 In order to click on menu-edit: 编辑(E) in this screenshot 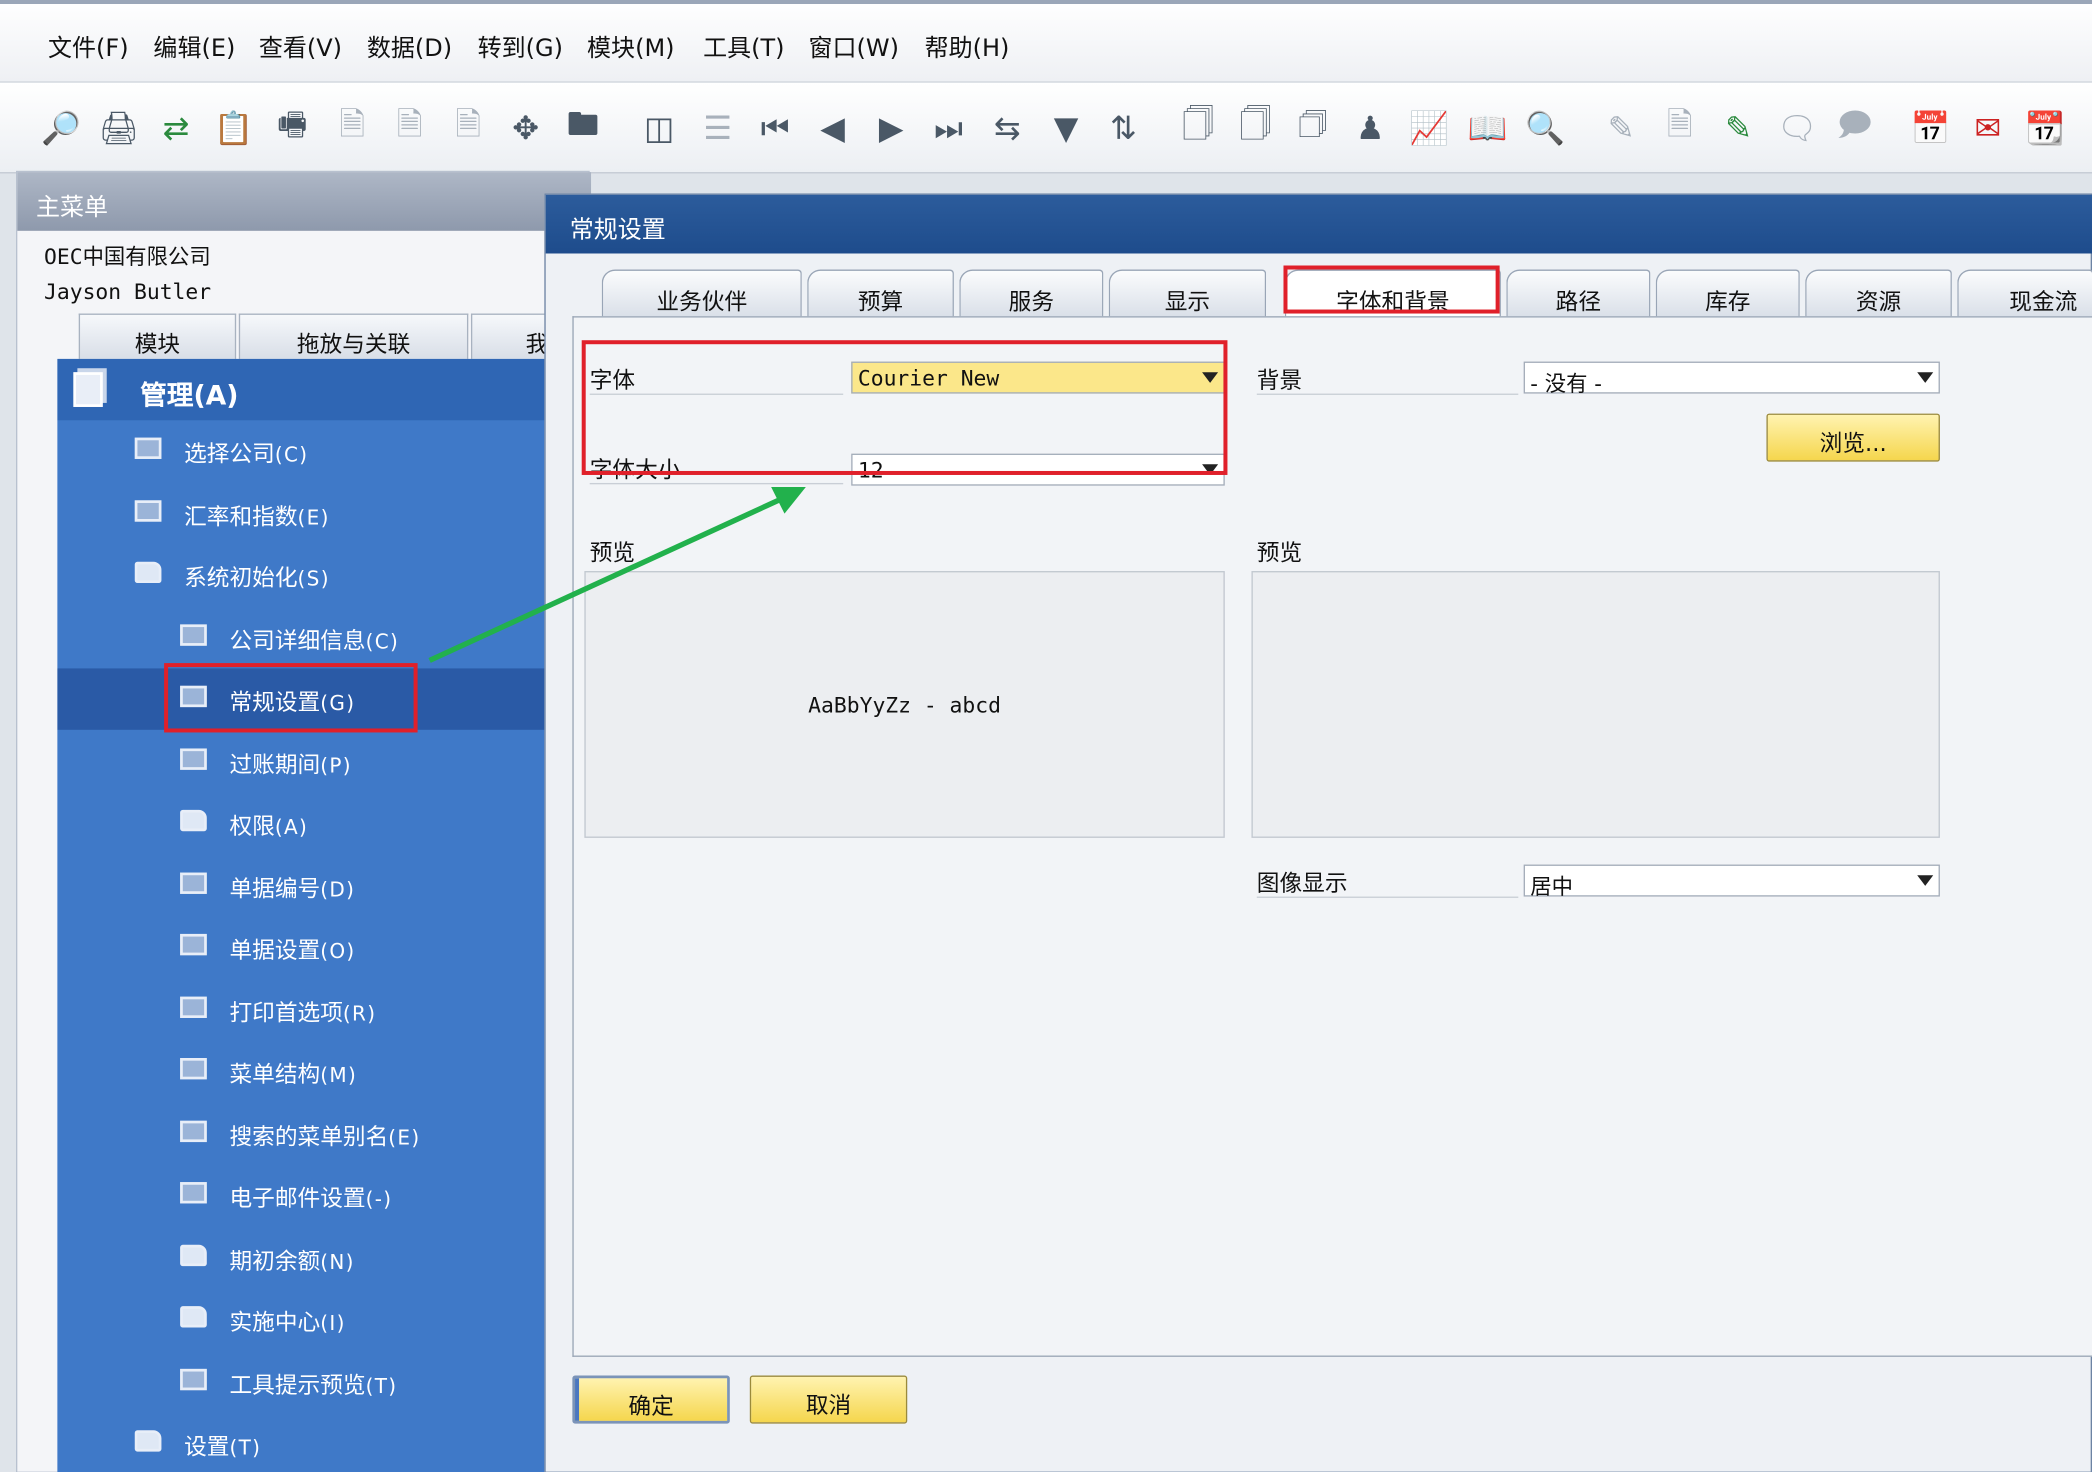, I will do `click(194, 46)`.